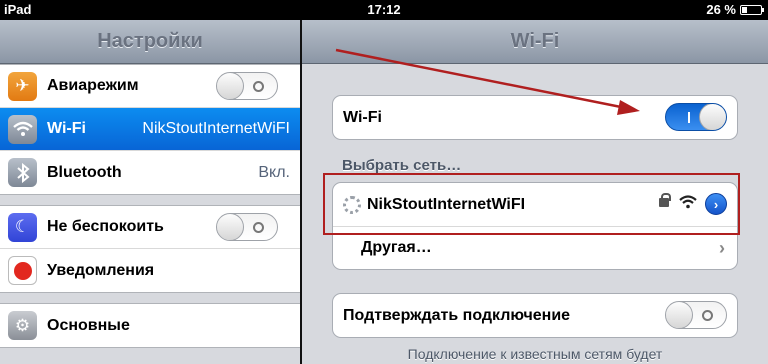  Describe the element at coordinates (274, 172) in the screenshot. I see `sidebar-item-value: Вкл.` at that location.